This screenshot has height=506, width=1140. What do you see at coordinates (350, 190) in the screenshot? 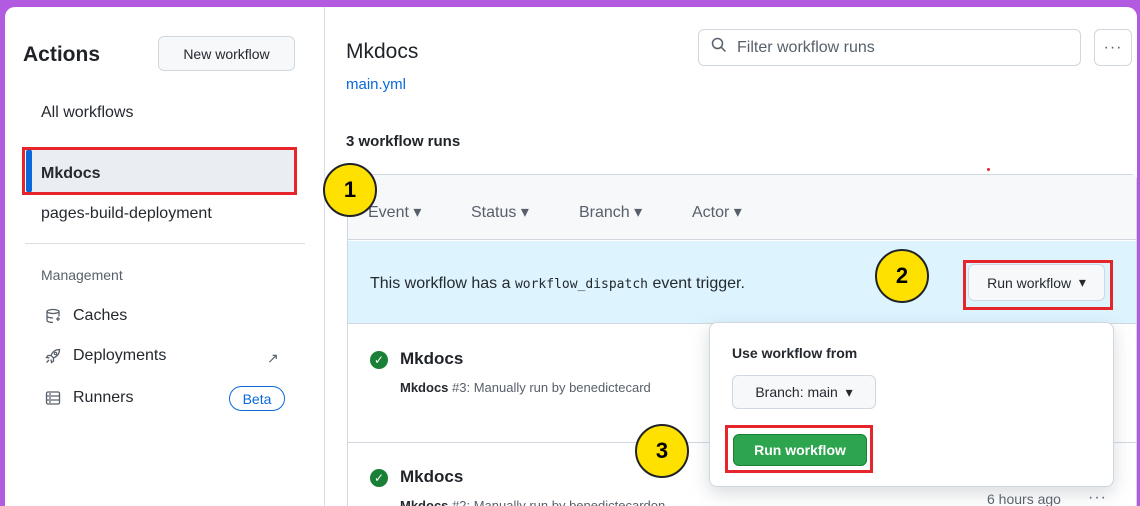
I see `callout-1: 1` at bounding box center [350, 190].